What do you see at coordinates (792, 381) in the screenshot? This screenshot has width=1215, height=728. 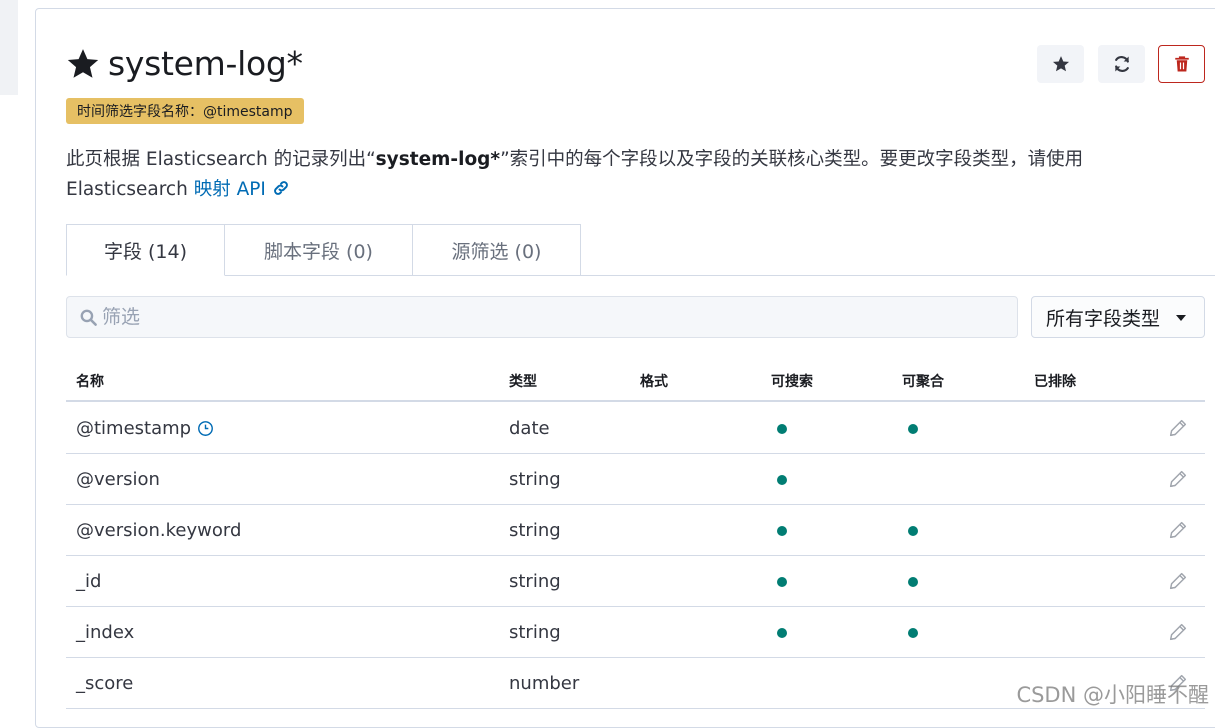 I see `column-header-searchable: 可搜索` at bounding box center [792, 381].